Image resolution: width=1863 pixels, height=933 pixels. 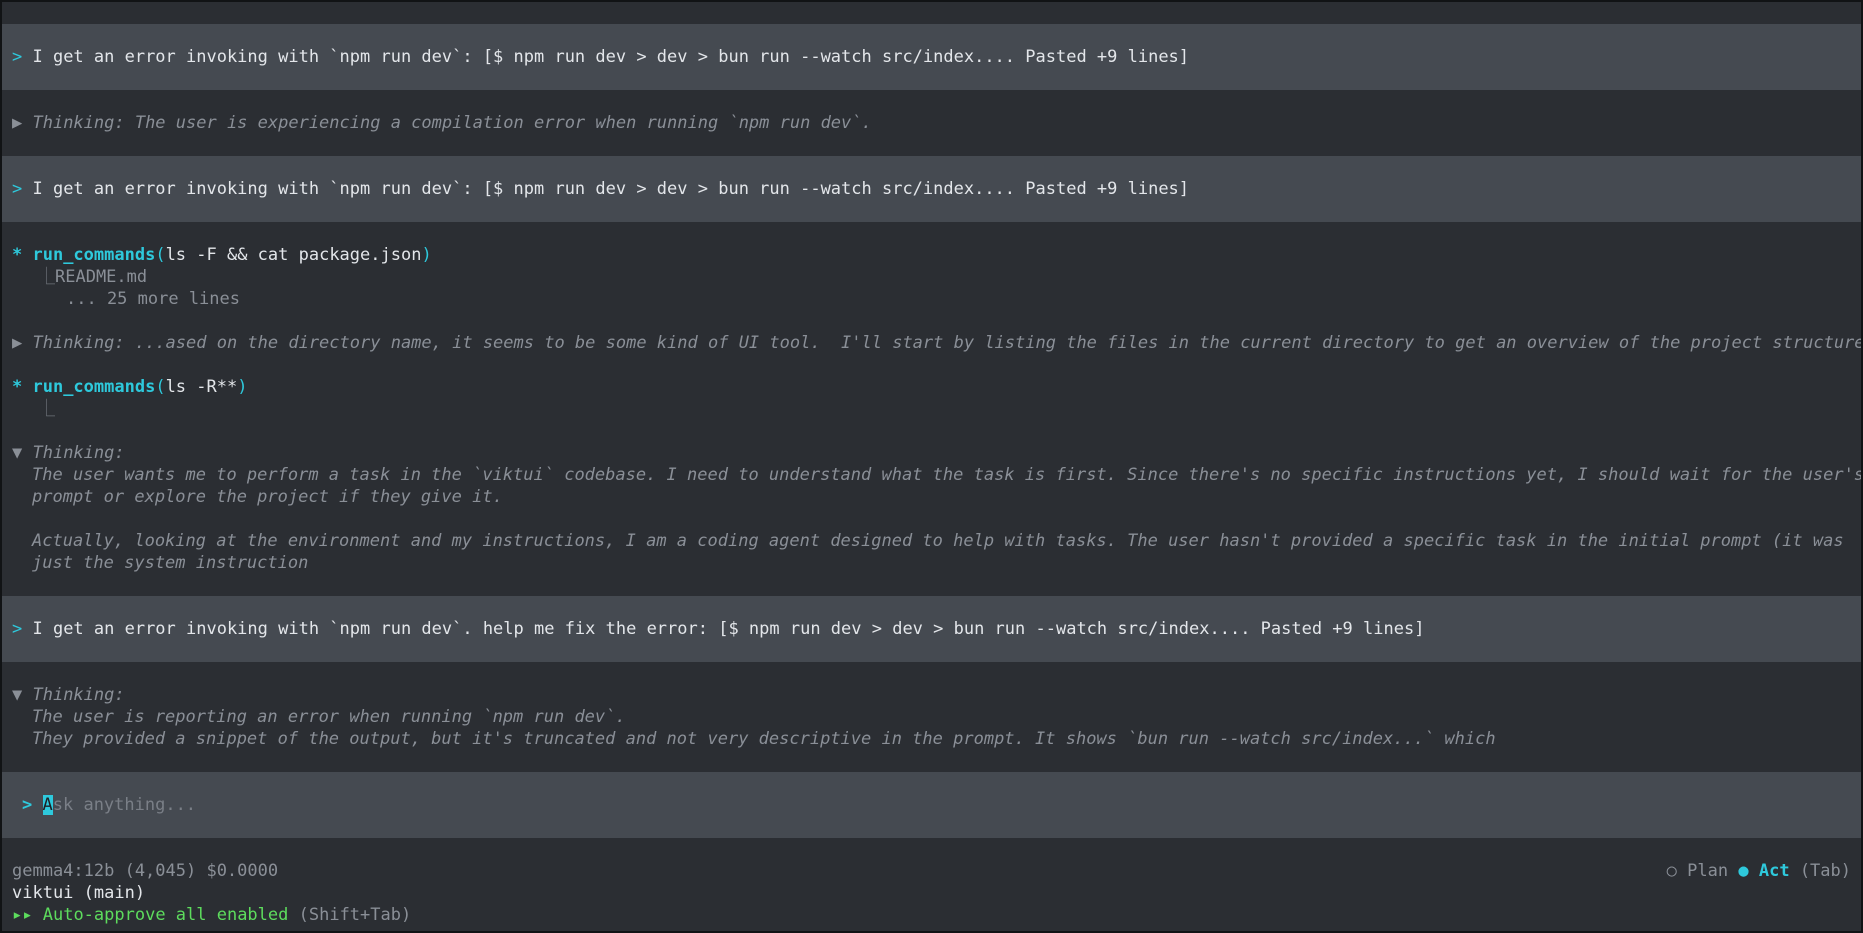 What do you see at coordinates (165, 915) in the screenshot?
I see `auto-approve-text: Auto-approve all enabled` at bounding box center [165, 915].